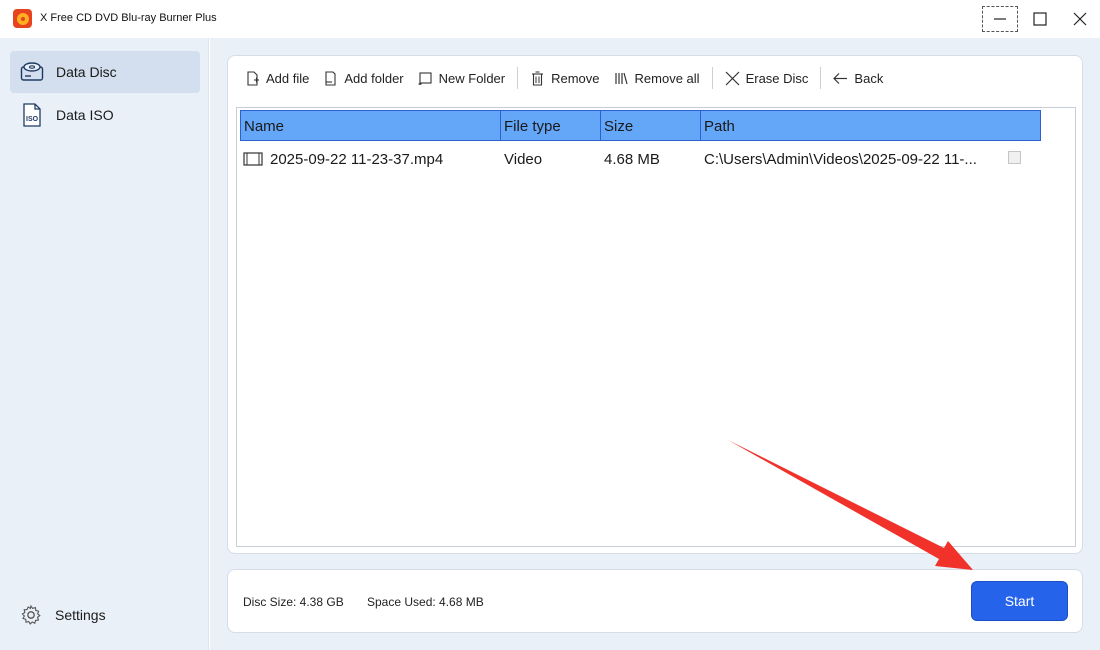  Describe the element at coordinates (777, 78) in the screenshot. I see `erase-disc-label: Erase Disc` at that location.